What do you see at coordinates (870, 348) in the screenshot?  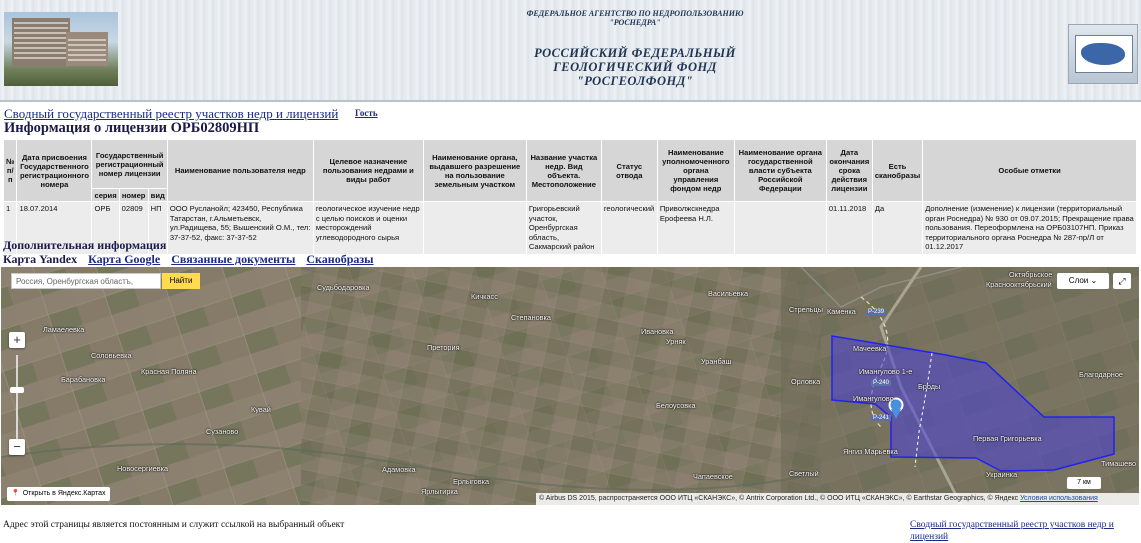 I see `map-place-label: Мачеевка` at bounding box center [870, 348].